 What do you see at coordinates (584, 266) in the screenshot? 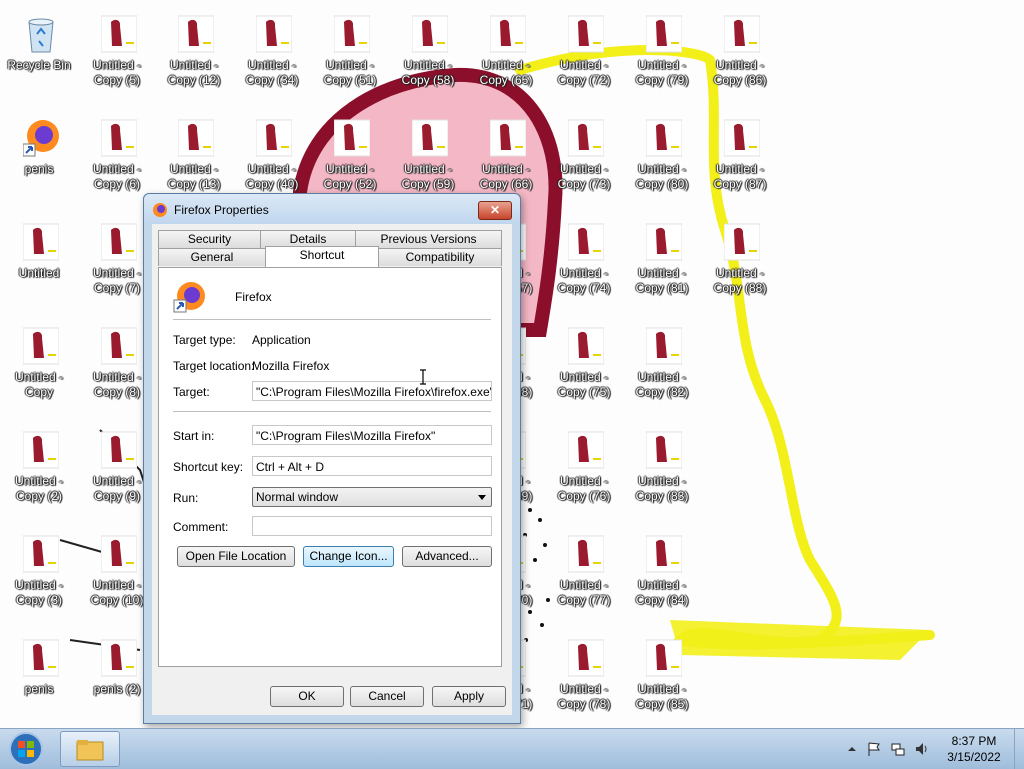
I see `paint-file-icon: Untitled - Copy (74)` at bounding box center [584, 266].